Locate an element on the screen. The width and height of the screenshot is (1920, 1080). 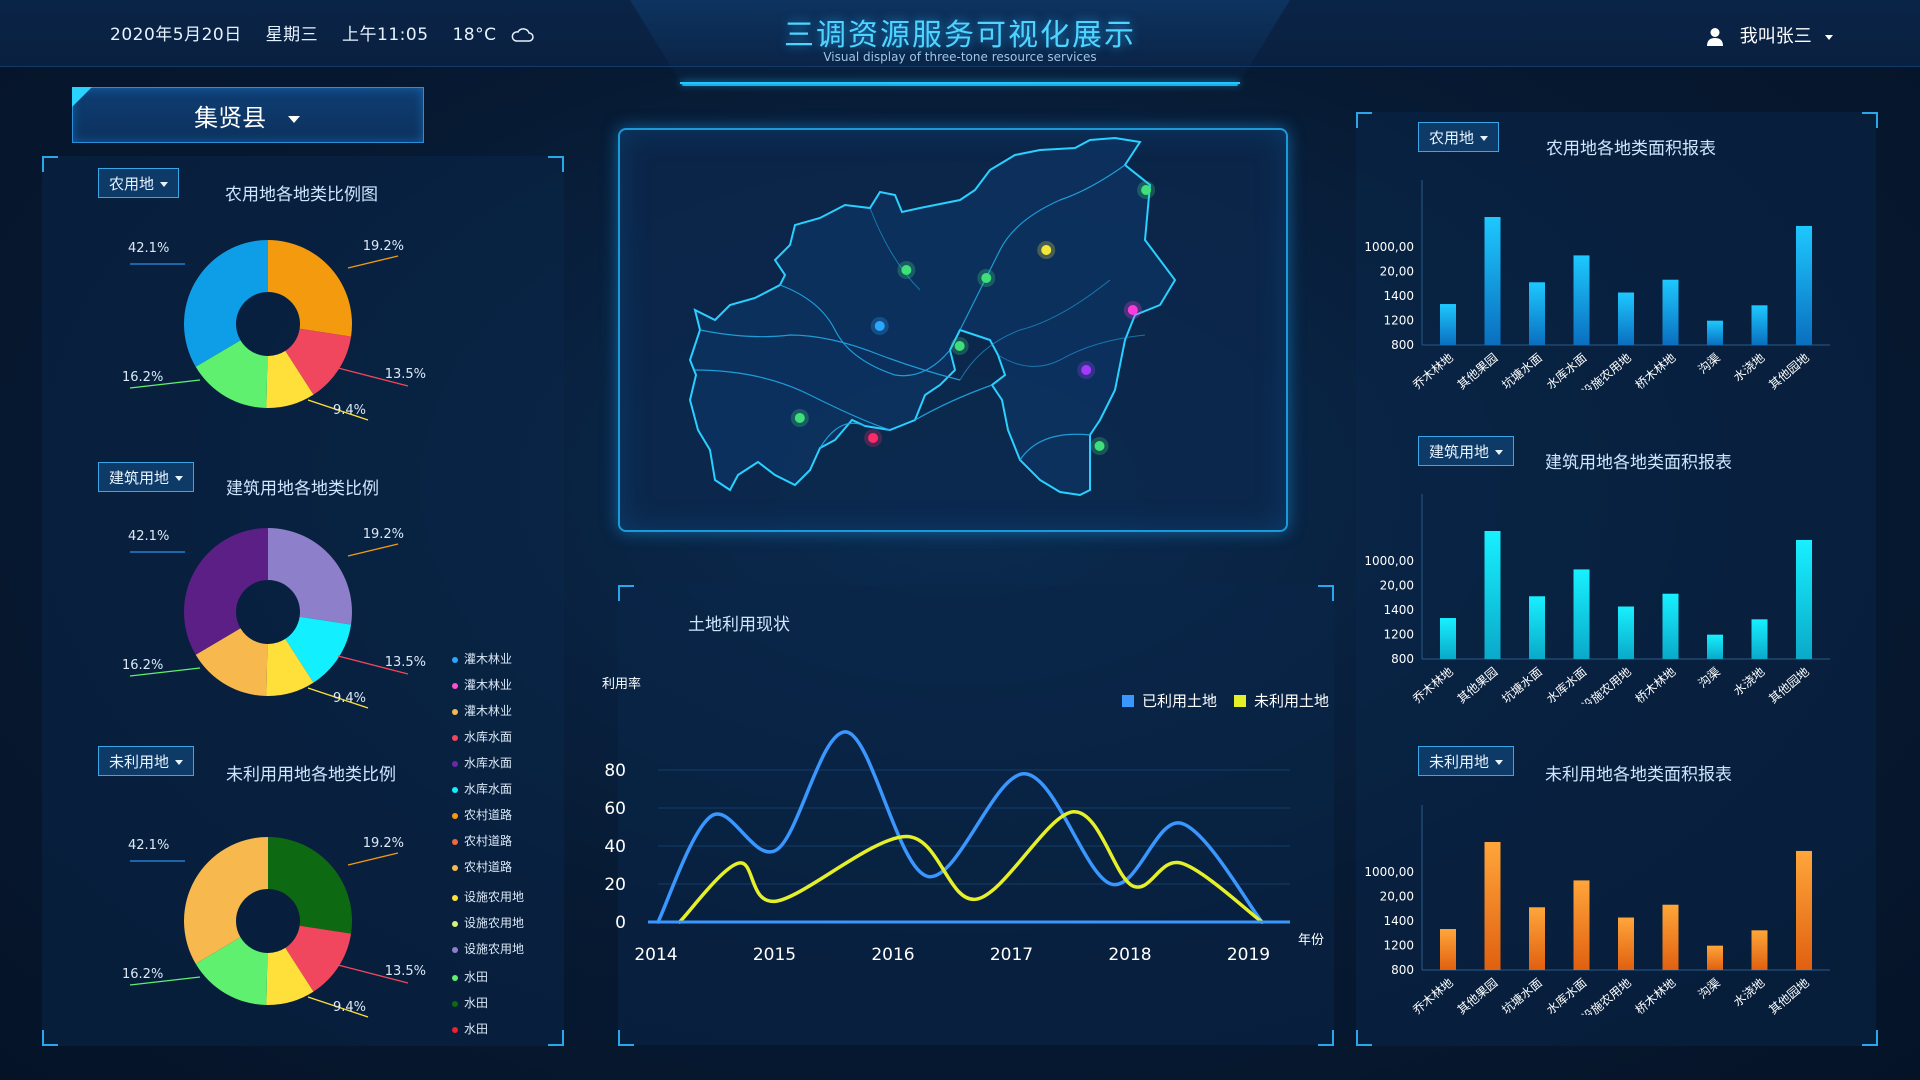
x-tick-label: 设施农用地 is located at coordinates (1606, 995).